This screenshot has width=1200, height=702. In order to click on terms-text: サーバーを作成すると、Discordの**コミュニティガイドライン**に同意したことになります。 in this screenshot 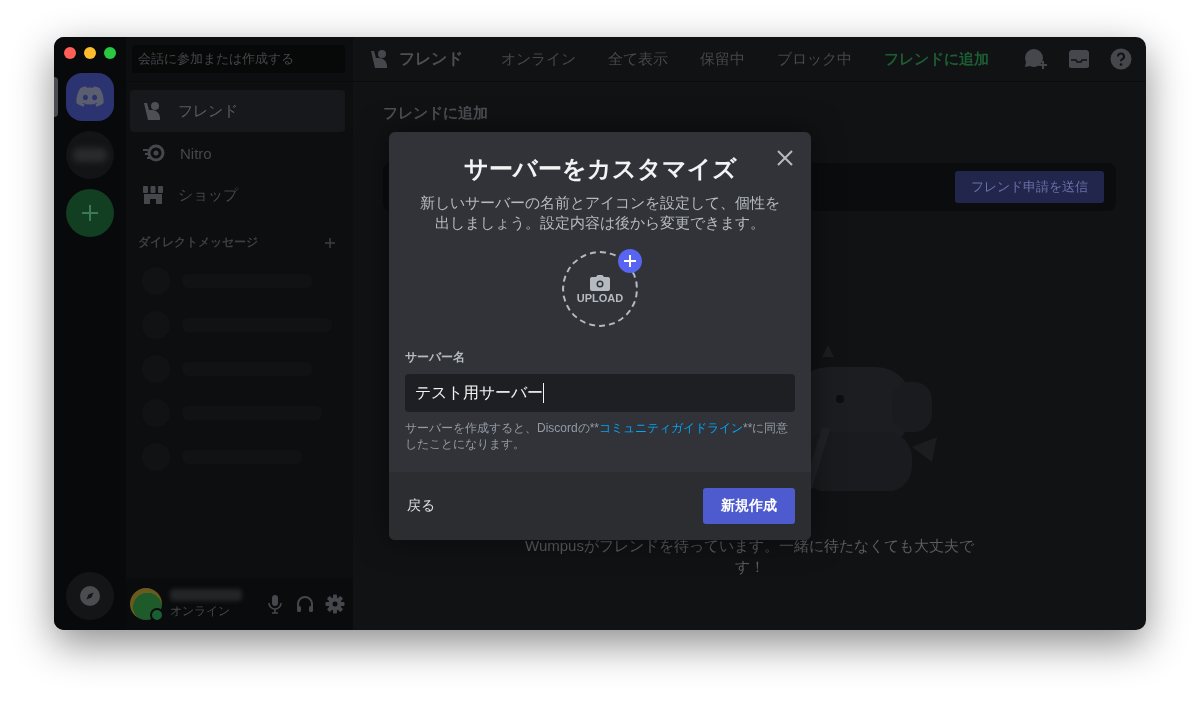, I will do `click(597, 436)`.